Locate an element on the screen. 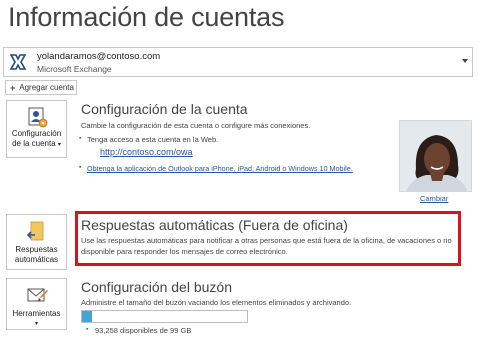 Image resolution: width=479 pixels, height=342 pixels. mailbox-usage-fill is located at coordinates (87, 316).